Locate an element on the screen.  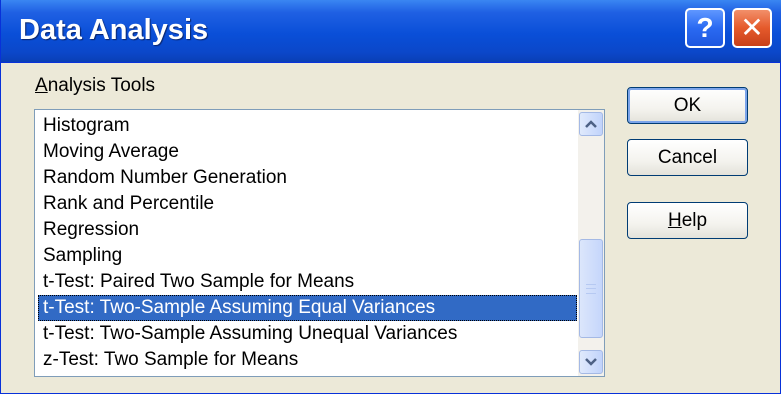
analysis-tools-label-text: nalysis Tools is located at coordinates (101, 85).